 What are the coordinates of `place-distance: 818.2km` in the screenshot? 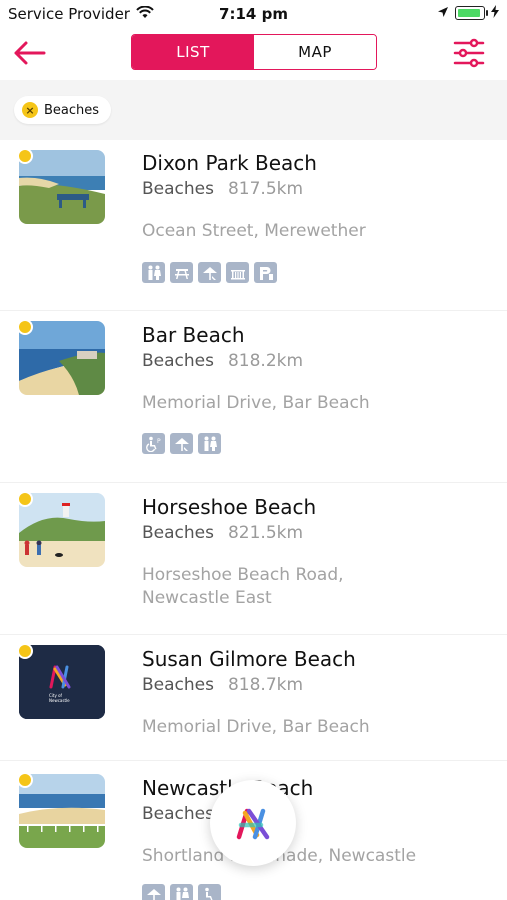 It's located at (265, 361).